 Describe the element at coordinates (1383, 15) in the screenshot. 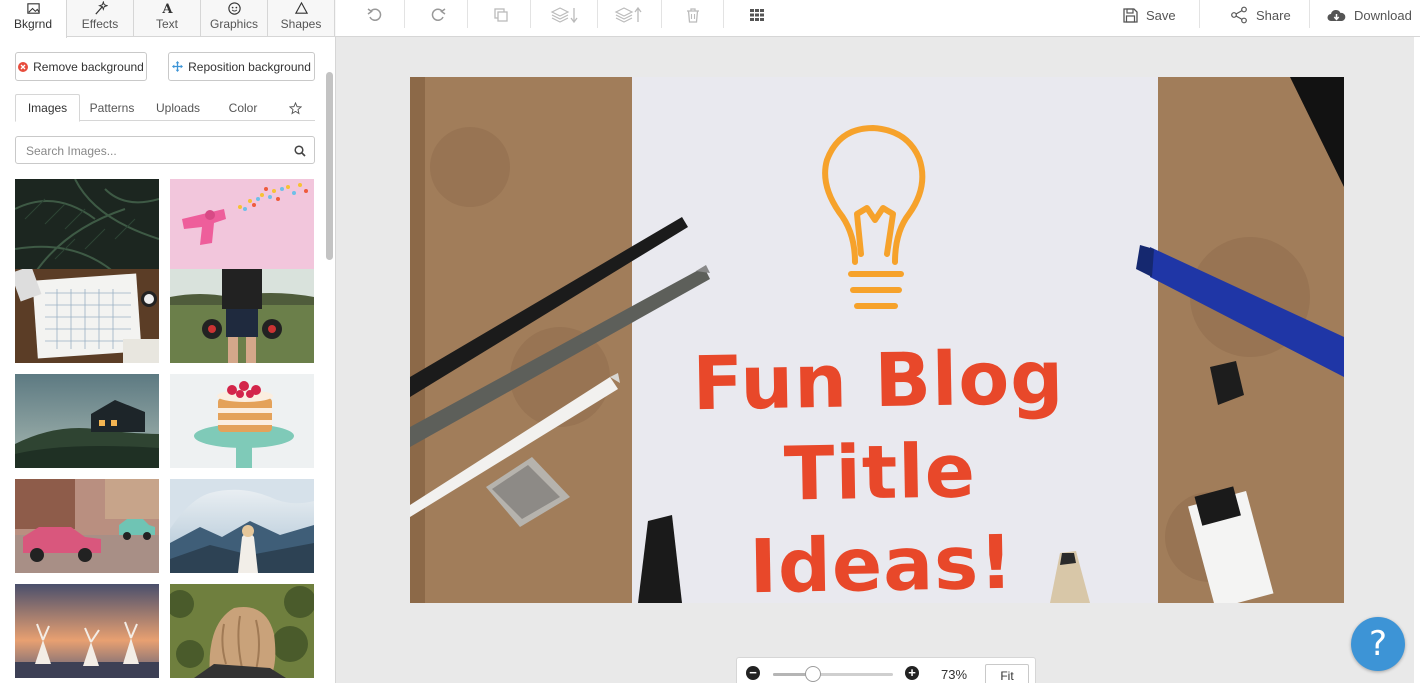

I see `download-label: Download` at that location.